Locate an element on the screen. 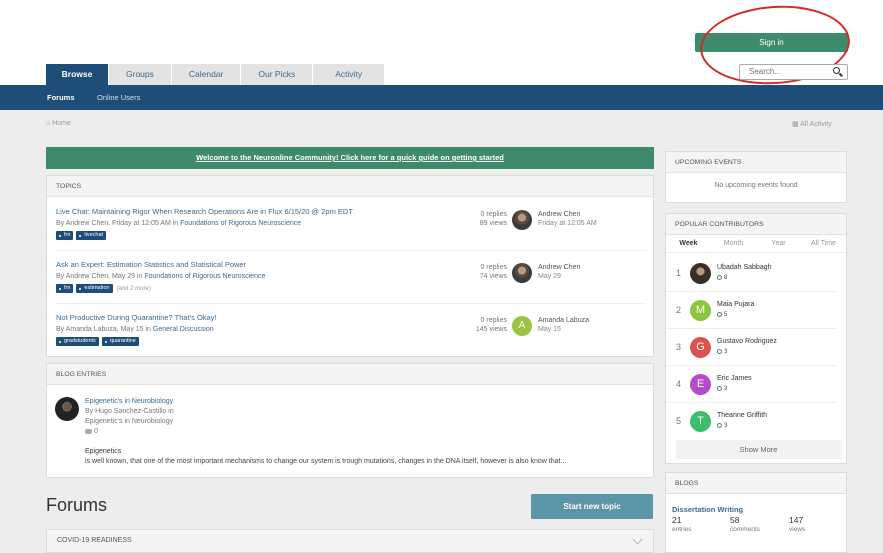  contributor-rank: 3 is located at coordinates (679, 347).